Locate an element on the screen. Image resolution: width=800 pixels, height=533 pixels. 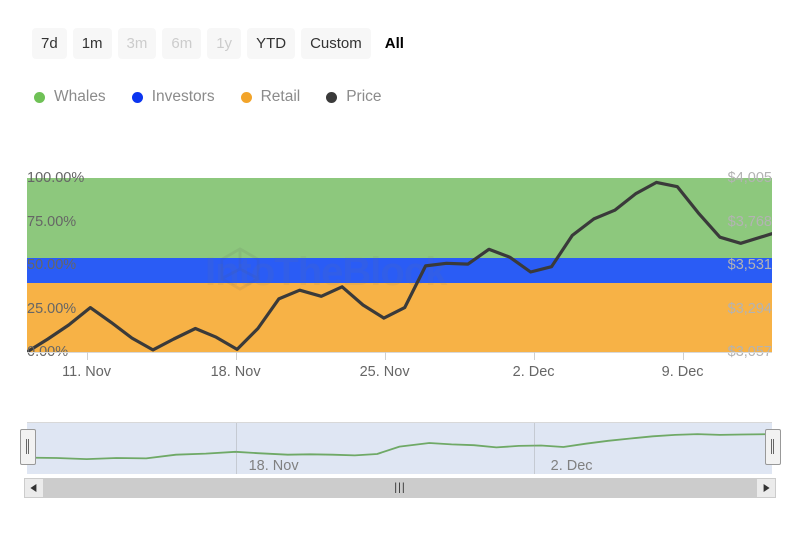
scrollbar-left-button is located at coordinates (34, 488).